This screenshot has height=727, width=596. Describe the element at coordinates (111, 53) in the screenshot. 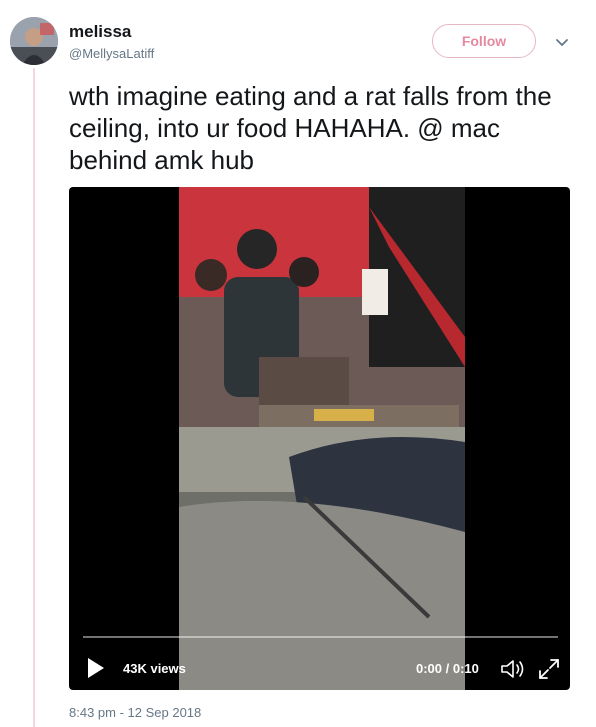

I see `author-handle: @MellysaLatiff` at that location.